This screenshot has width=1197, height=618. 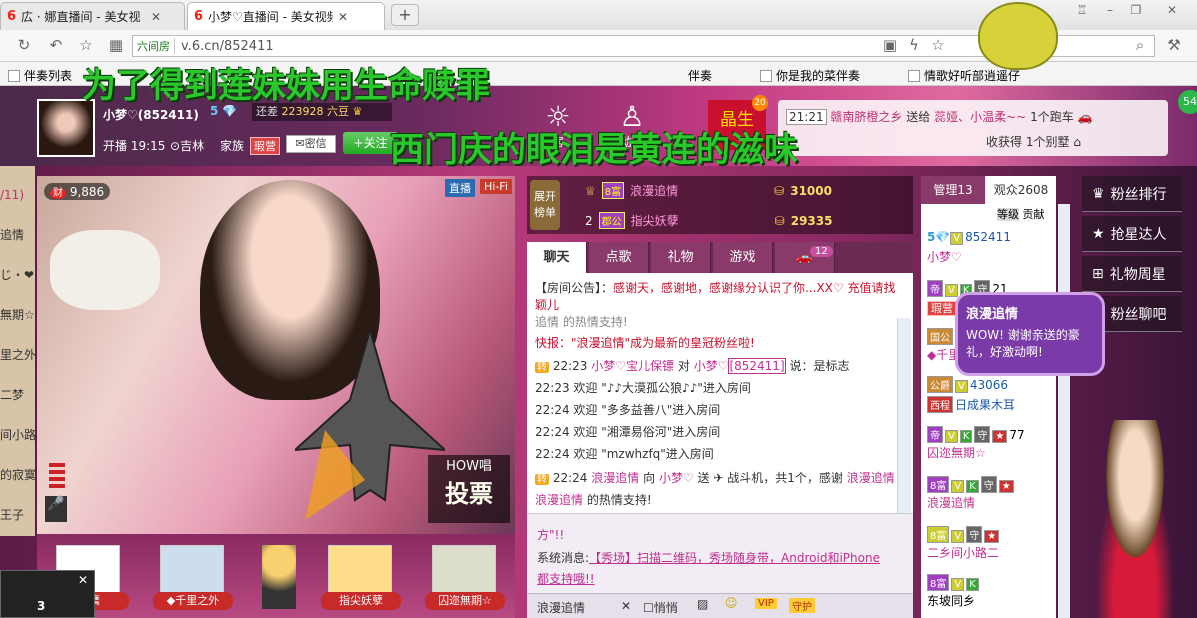 What do you see at coordinates (821, 251) in the screenshot?
I see `car-count-badge: 12` at bounding box center [821, 251].